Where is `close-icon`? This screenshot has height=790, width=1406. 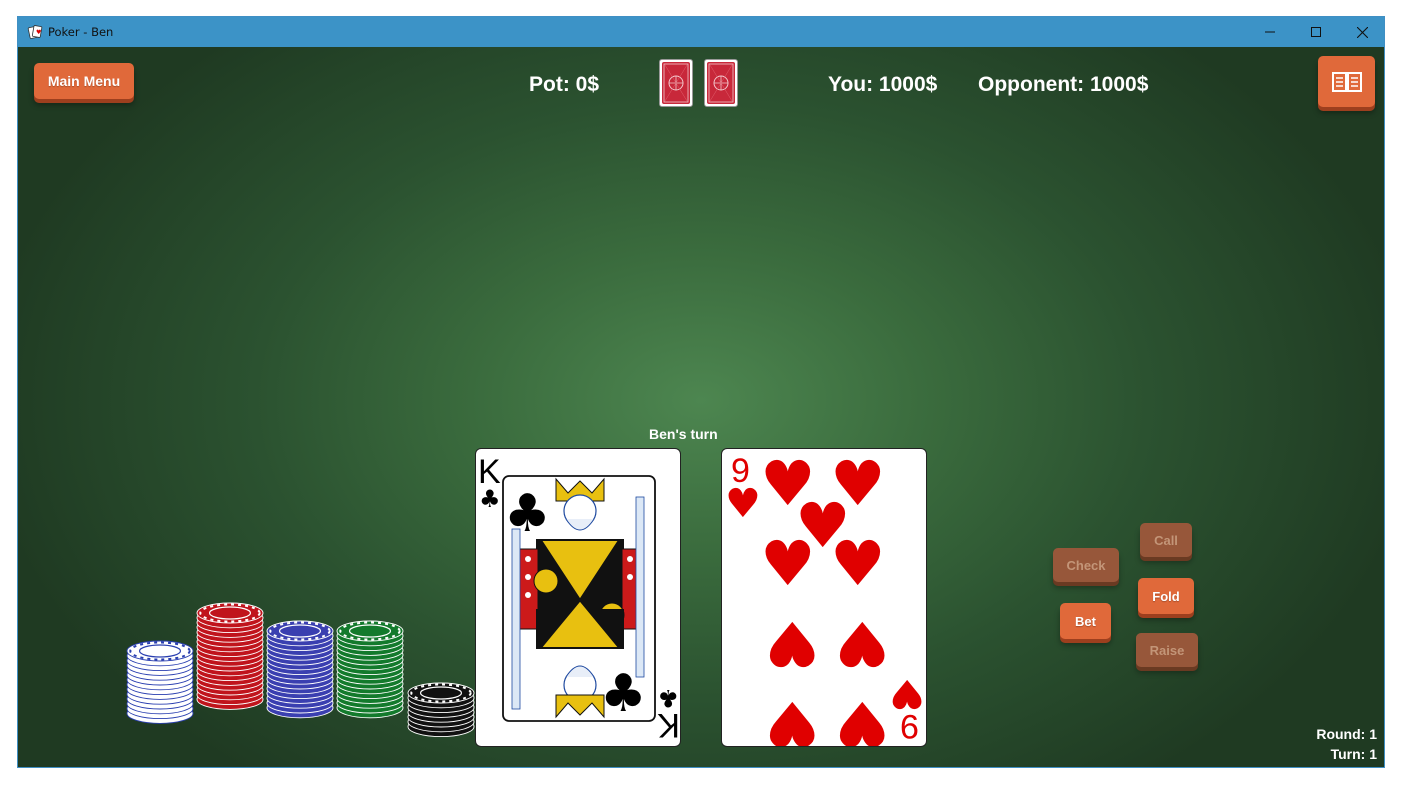 close-icon is located at coordinates (1362, 32).